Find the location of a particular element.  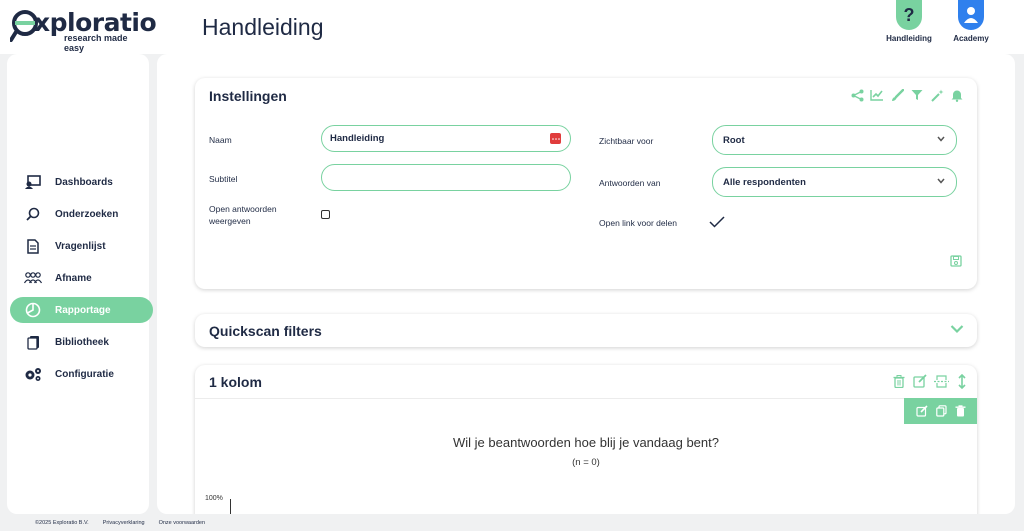

chart-y-axis is located at coordinates (230, 506).